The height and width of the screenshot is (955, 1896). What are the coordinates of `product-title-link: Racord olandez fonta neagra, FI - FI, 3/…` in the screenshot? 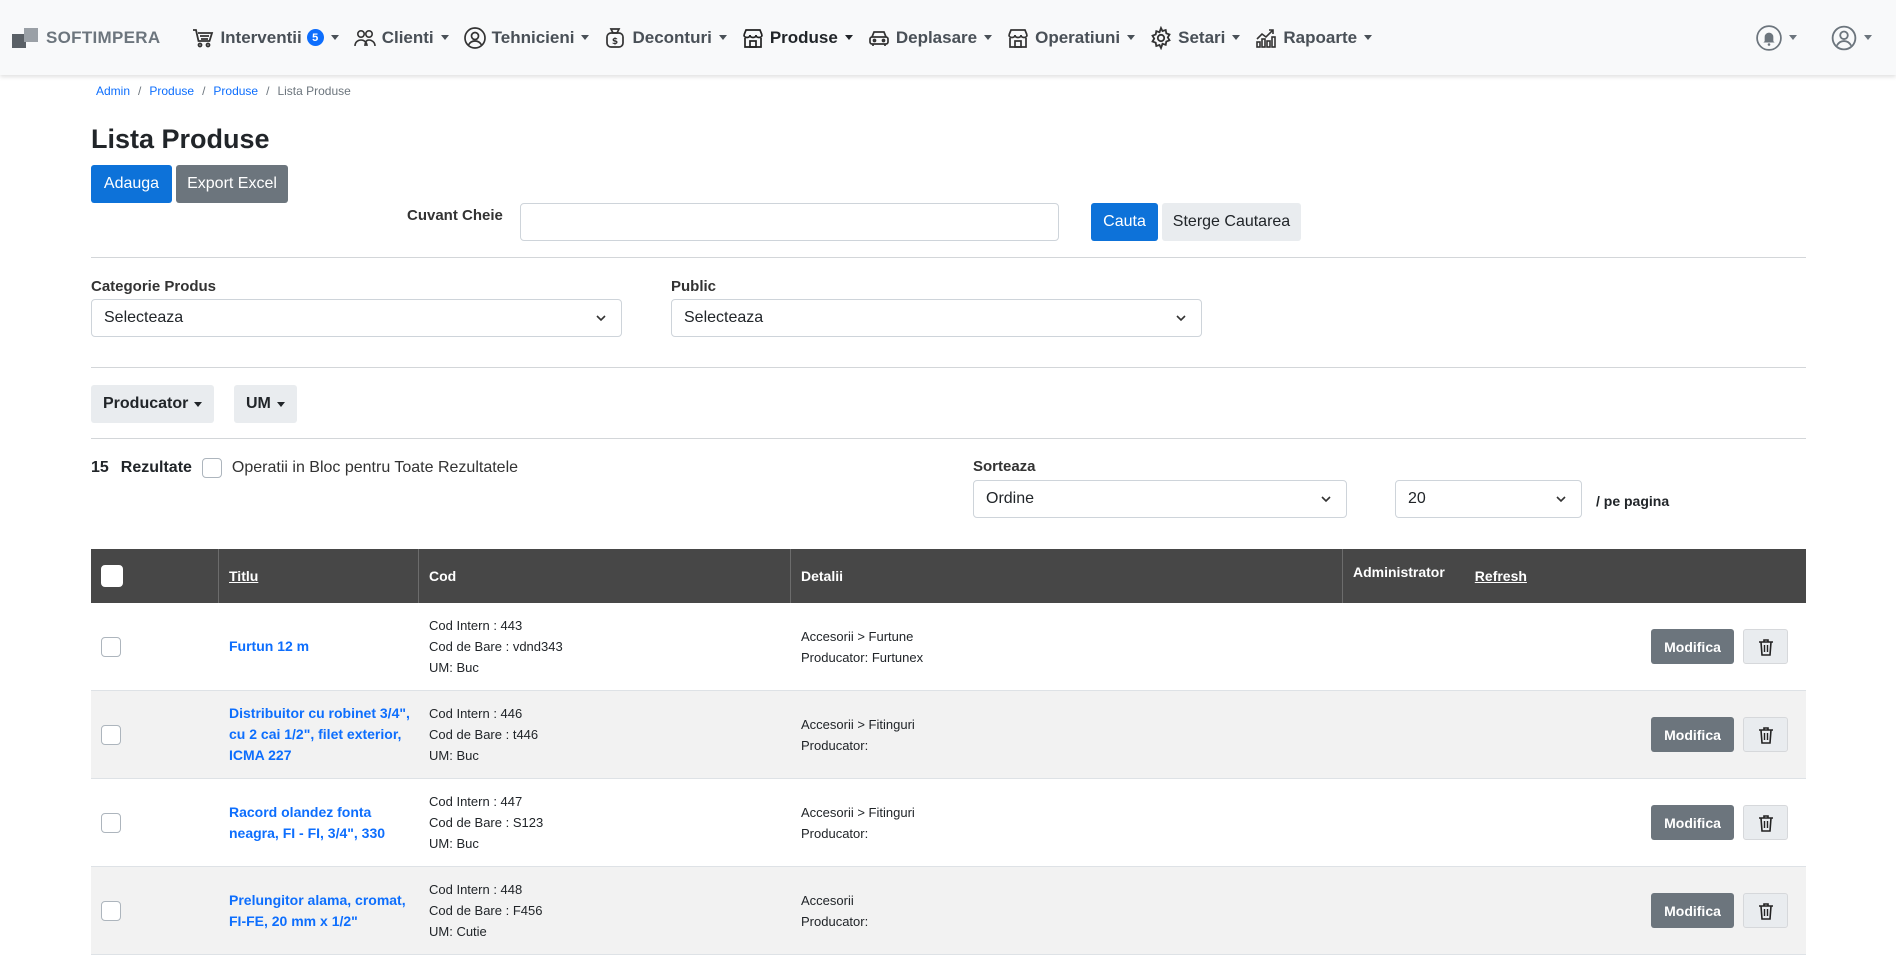 It's located at (324, 823).